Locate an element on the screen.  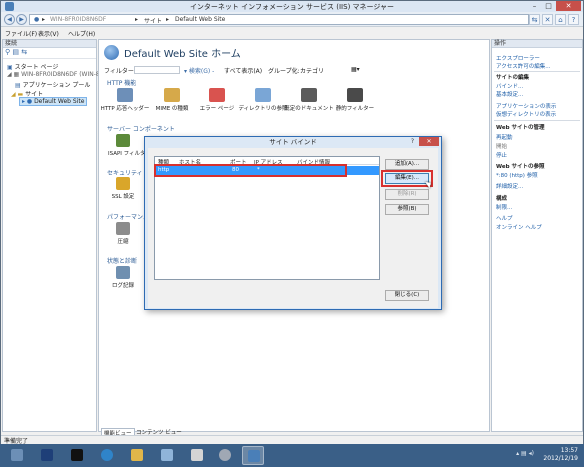
feature-static-filter: 静的フィルター is located at coordinates (355, 100).